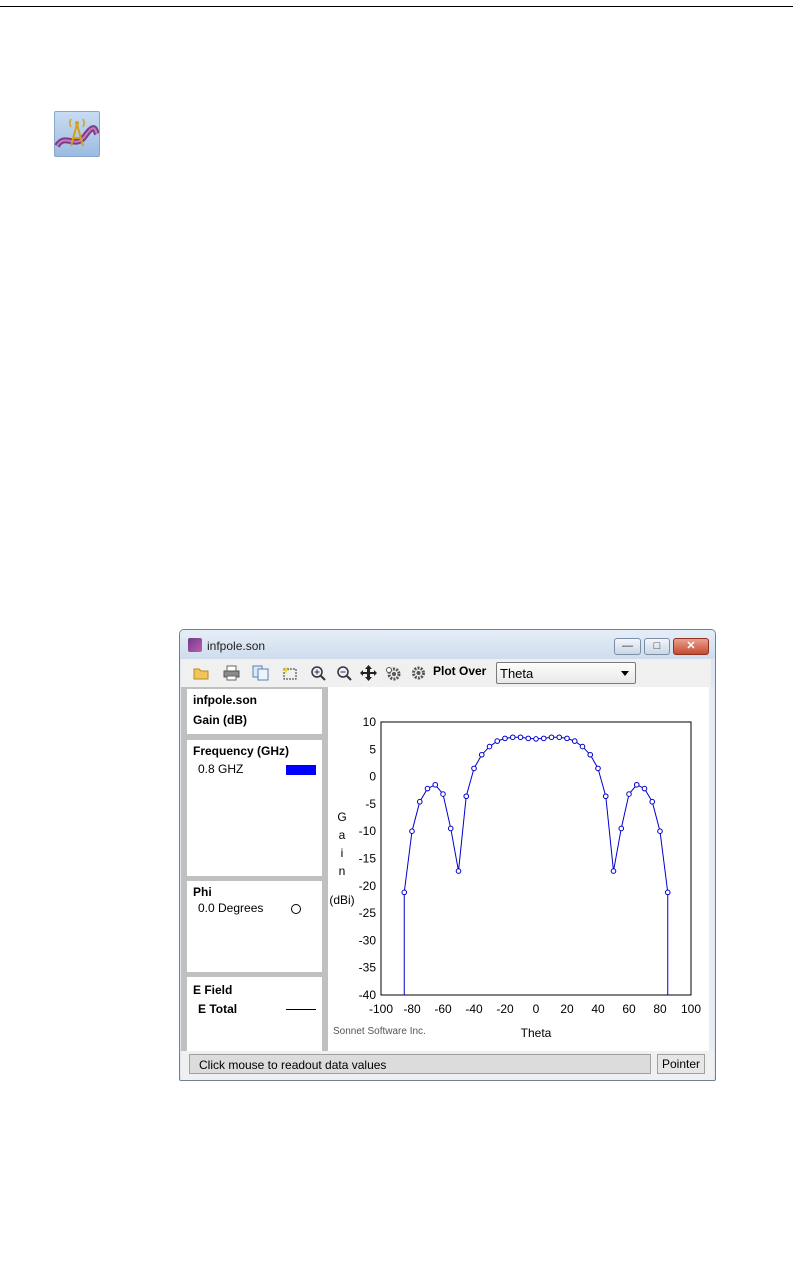  What do you see at coordinates (368, 859) in the screenshot?
I see `y-tick-label: -15` at bounding box center [368, 859].